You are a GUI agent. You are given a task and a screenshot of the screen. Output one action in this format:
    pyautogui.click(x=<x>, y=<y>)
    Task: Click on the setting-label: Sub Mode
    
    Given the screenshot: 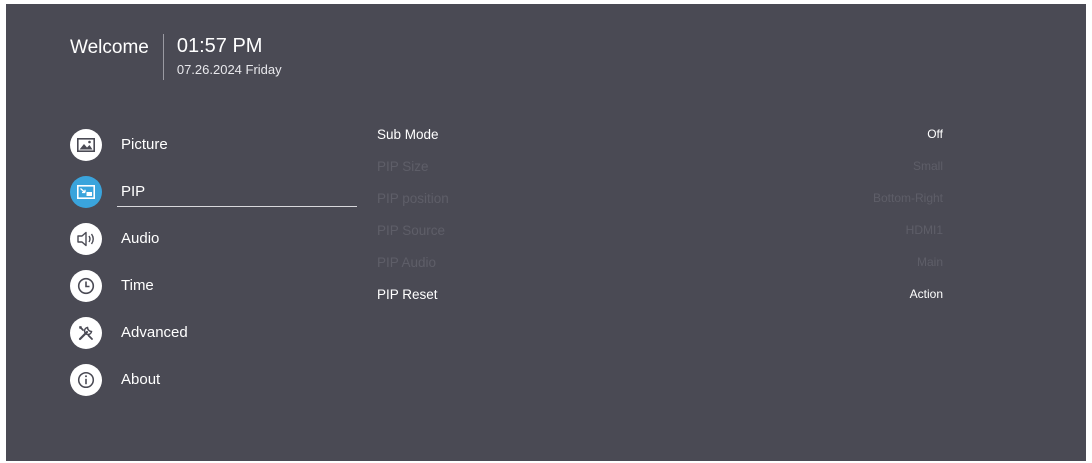 What is the action you would take?
    pyautogui.click(x=408, y=134)
    